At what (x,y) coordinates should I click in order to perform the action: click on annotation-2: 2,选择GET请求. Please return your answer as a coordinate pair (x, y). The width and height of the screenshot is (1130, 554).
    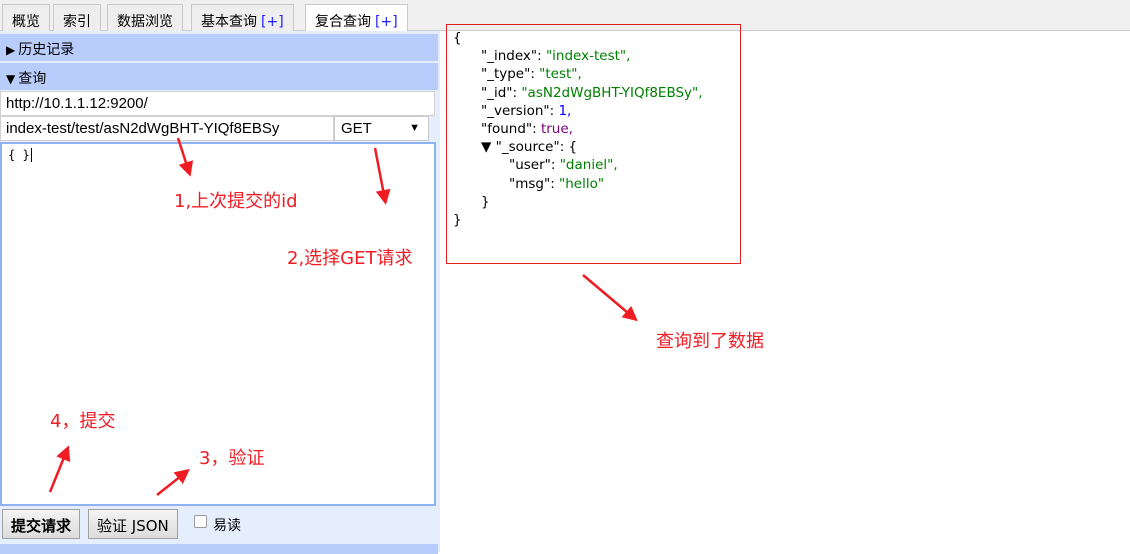
    Looking at the image, I should click on (350, 258).